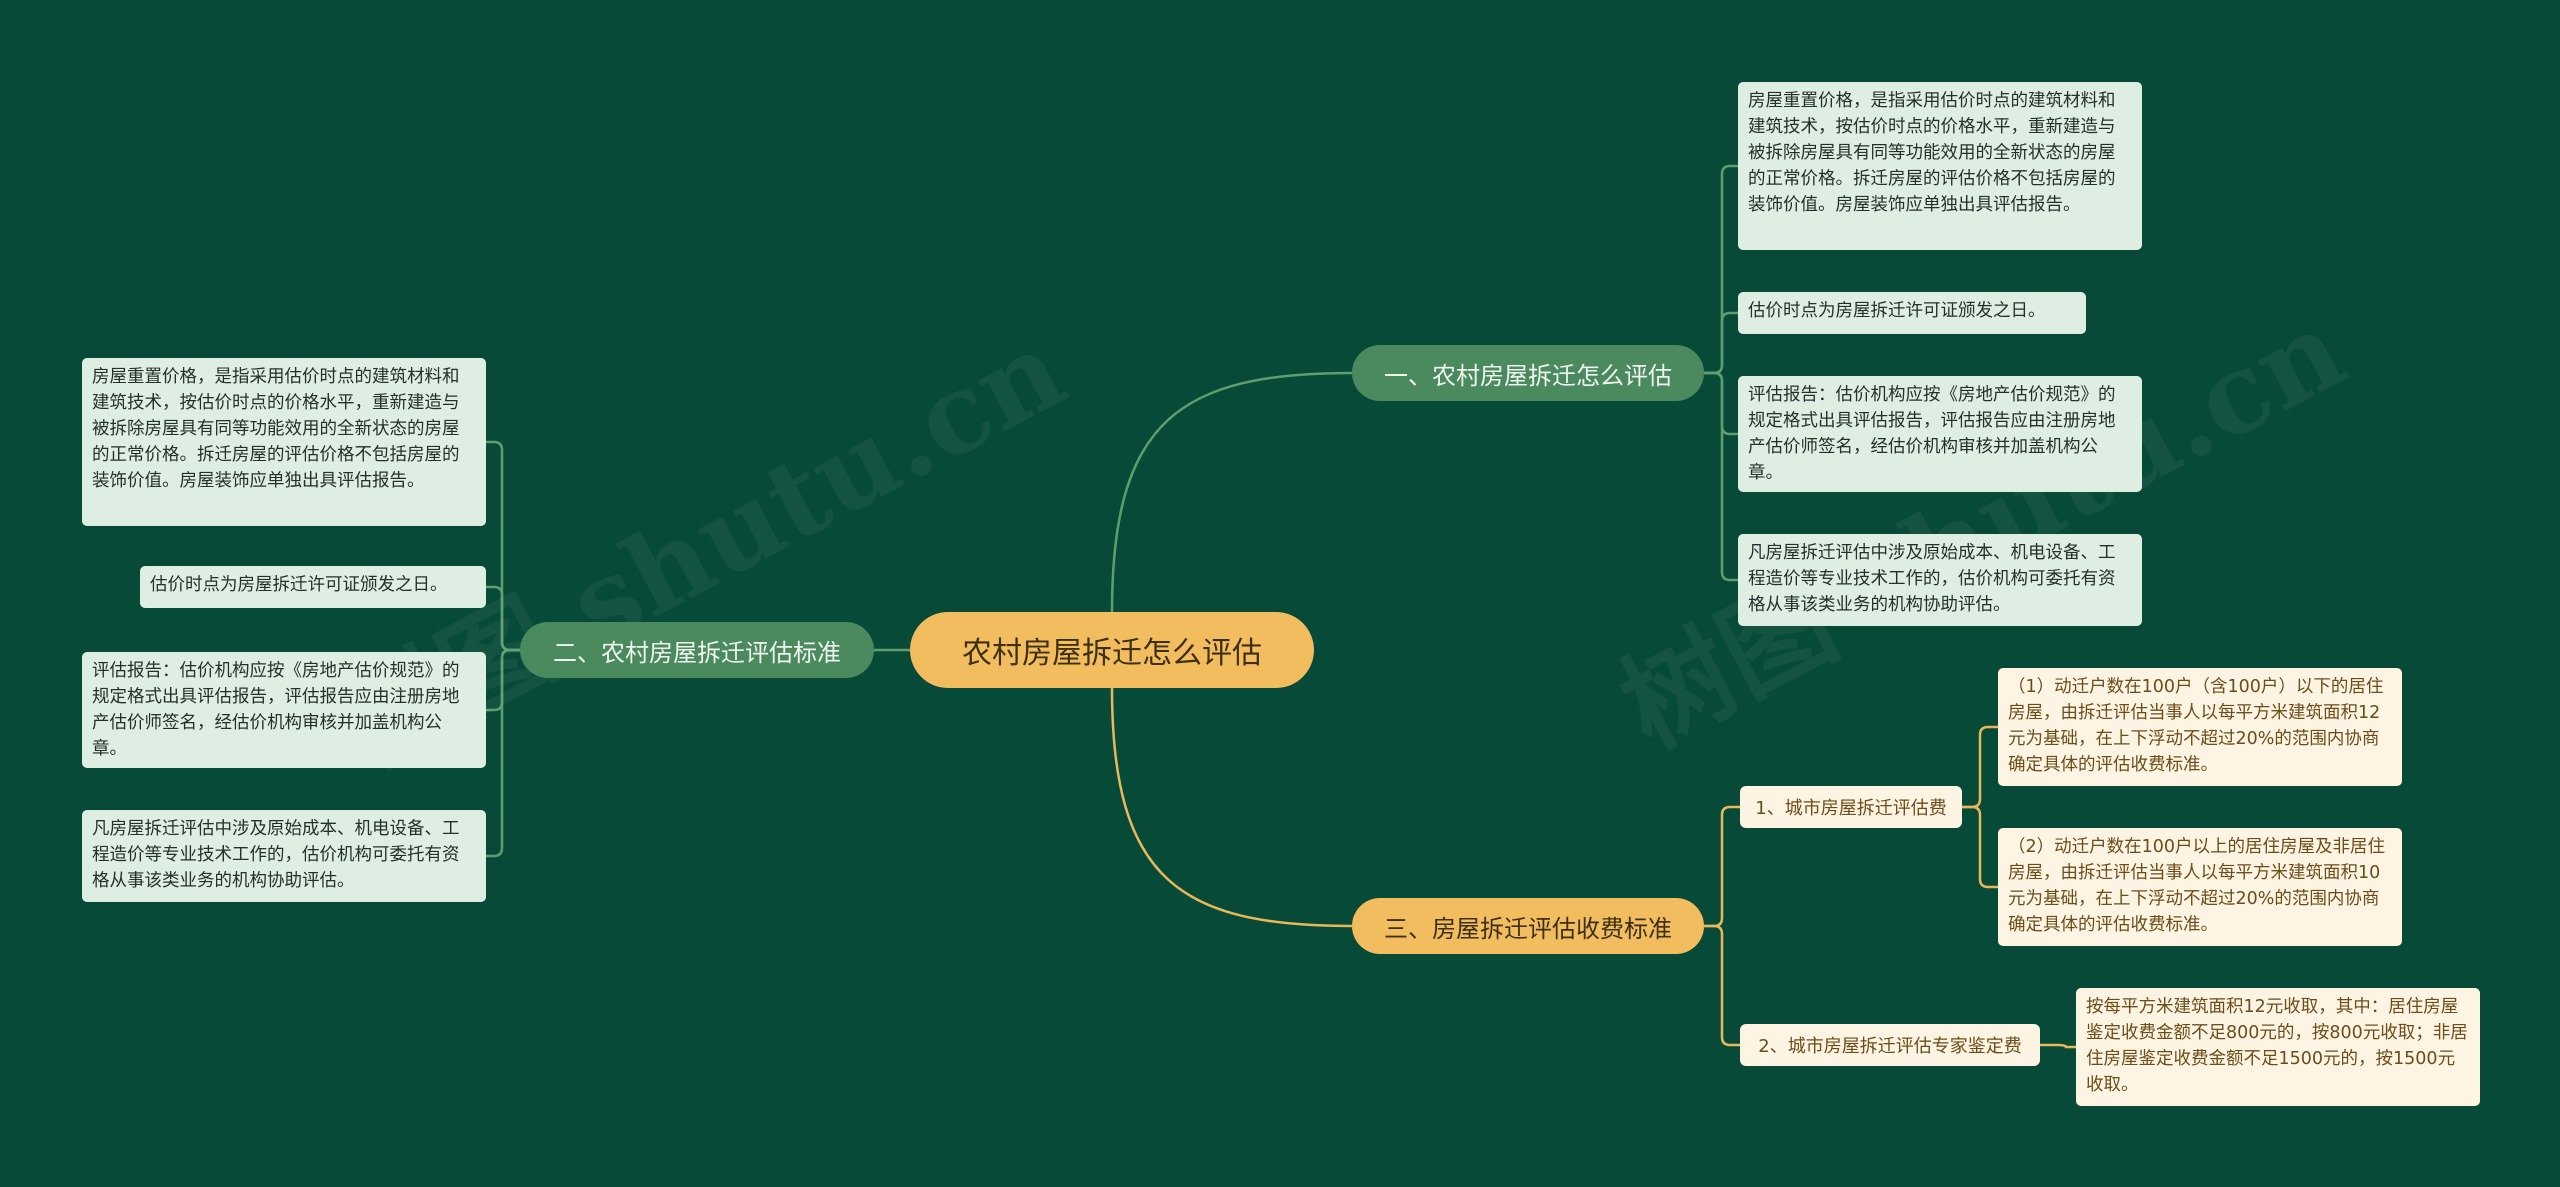 The image size is (2560, 1187). What do you see at coordinates (1231, 807) in the screenshot?
I see `link-root-b3` at bounding box center [1231, 807].